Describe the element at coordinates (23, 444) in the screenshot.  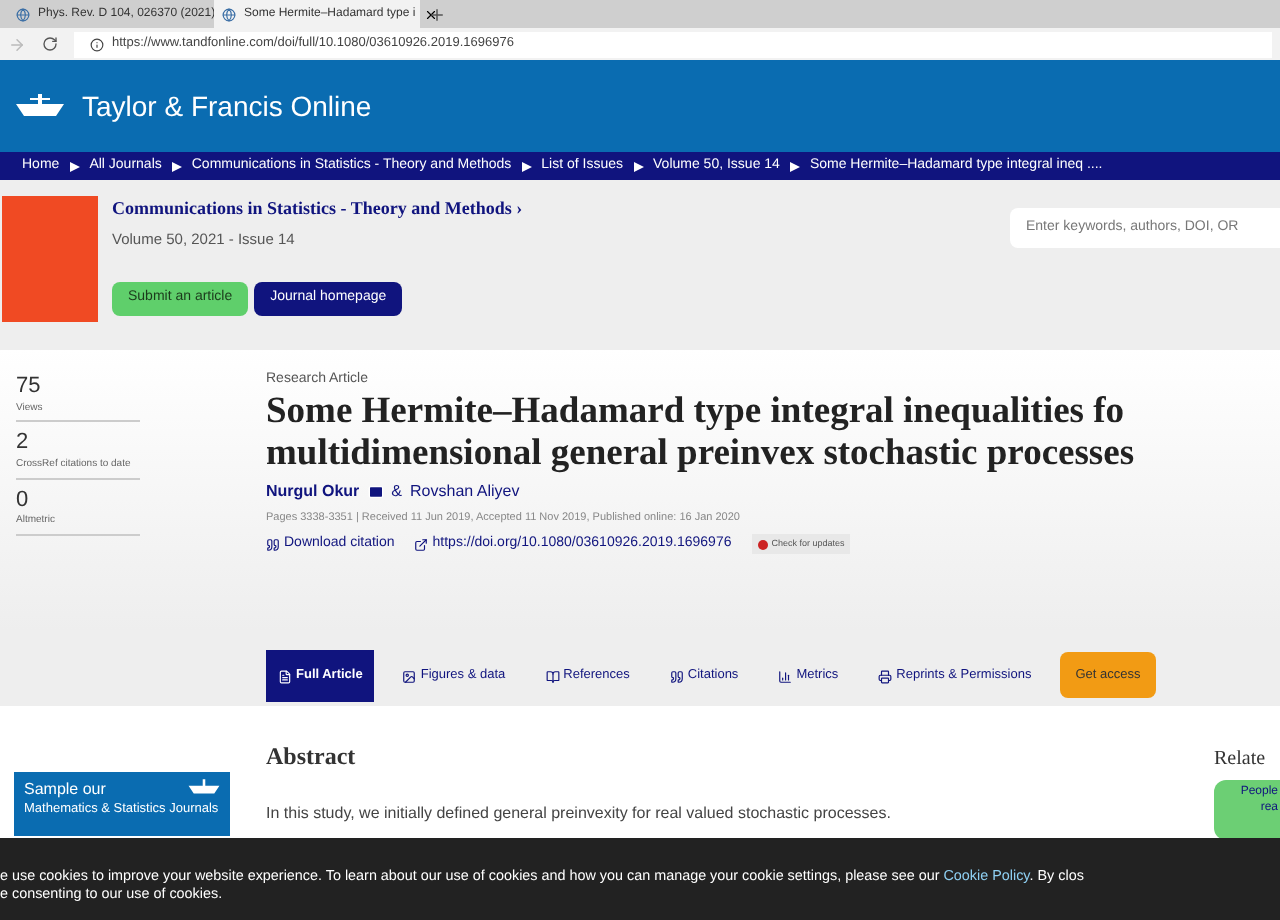
I see `metric-value: 2` at that location.